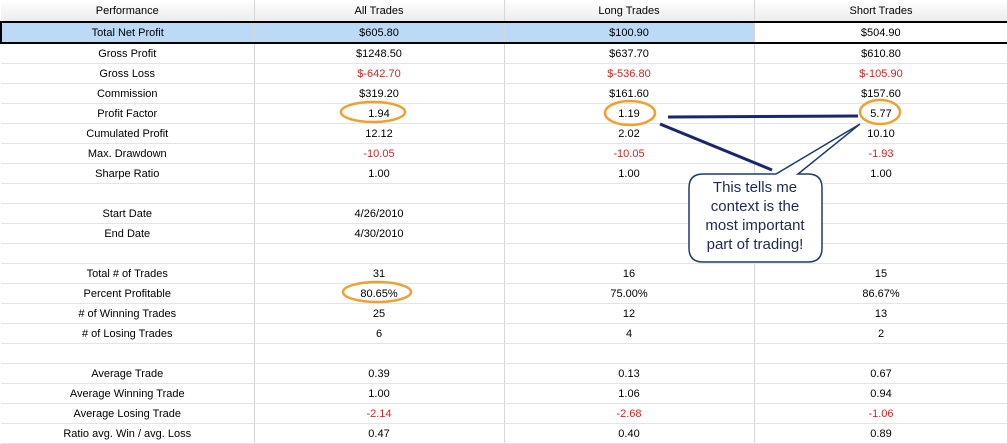  I want to click on metric-value-long: -10.05, so click(629, 153).